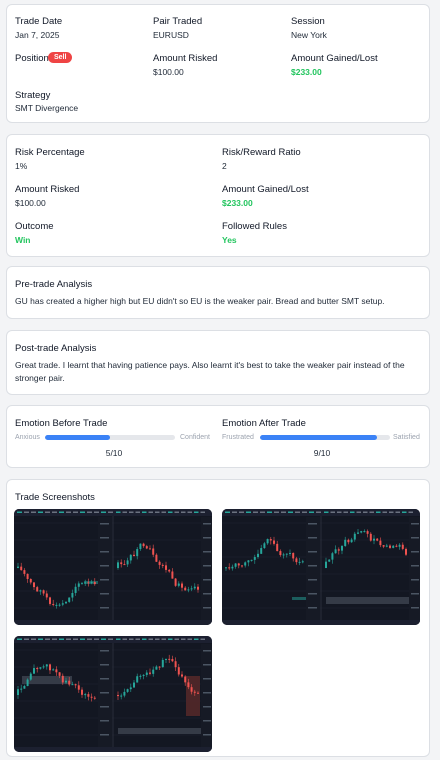 This screenshot has width=440, height=760. Describe the element at coordinates (318, 437) in the screenshot. I see `emotion-after-slider-fill` at that location.